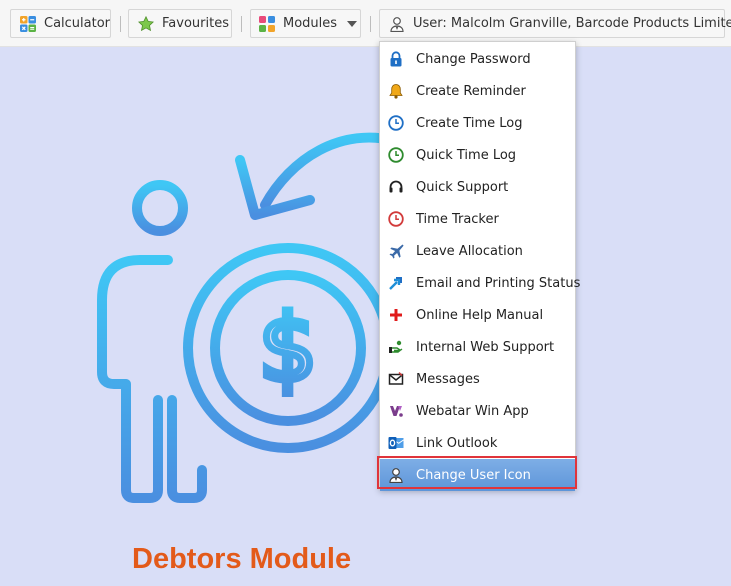 Image resolution: width=731 pixels, height=586 pixels. What do you see at coordinates (473, 59) in the screenshot?
I see `menu-item-label: Change Password` at bounding box center [473, 59].